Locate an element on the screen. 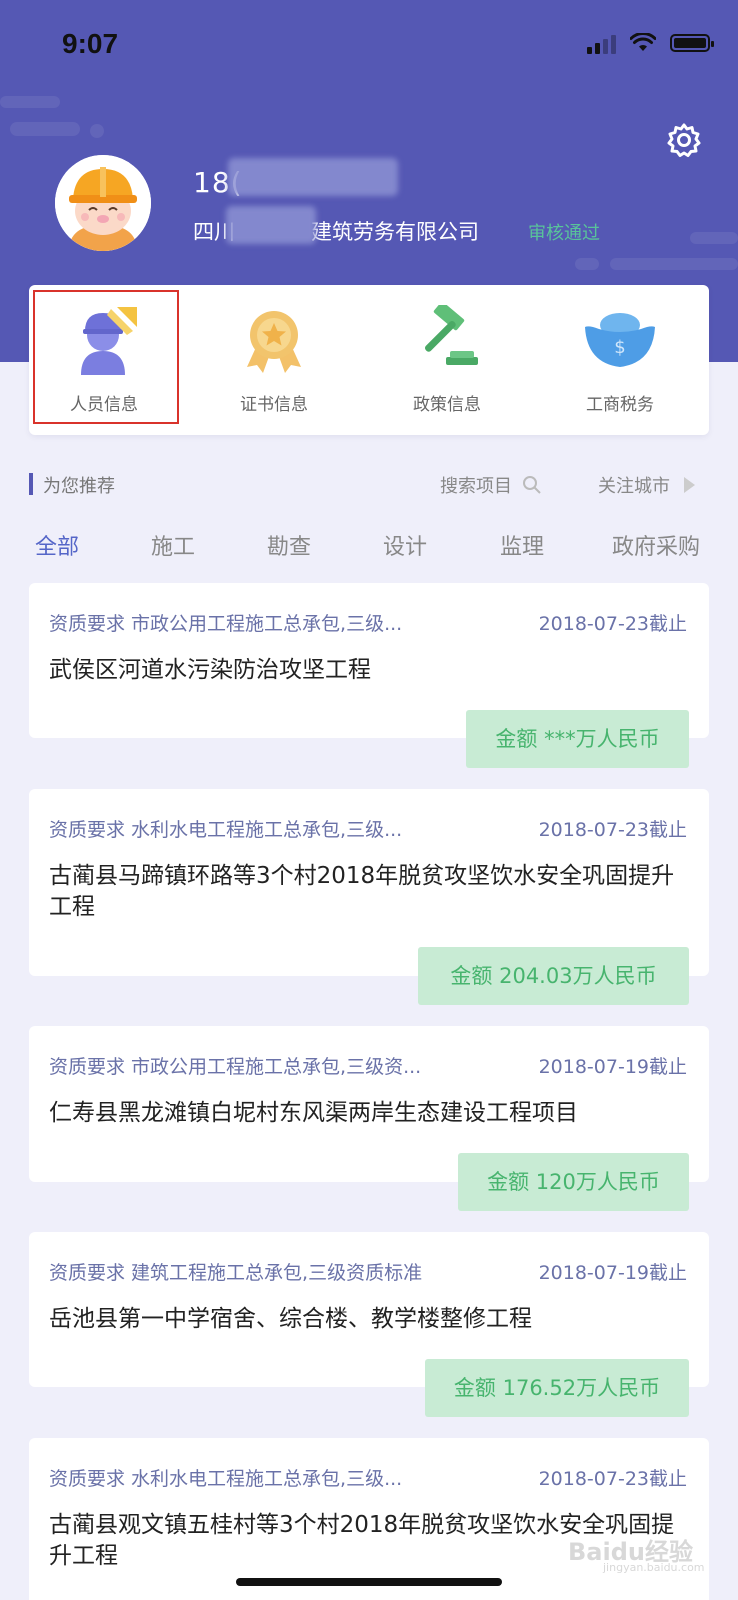 The height and width of the screenshot is (1600, 738). project-title: 岳池县第一中学宿舍、综合楼、教学楼整修工程 is located at coordinates (290, 1319).